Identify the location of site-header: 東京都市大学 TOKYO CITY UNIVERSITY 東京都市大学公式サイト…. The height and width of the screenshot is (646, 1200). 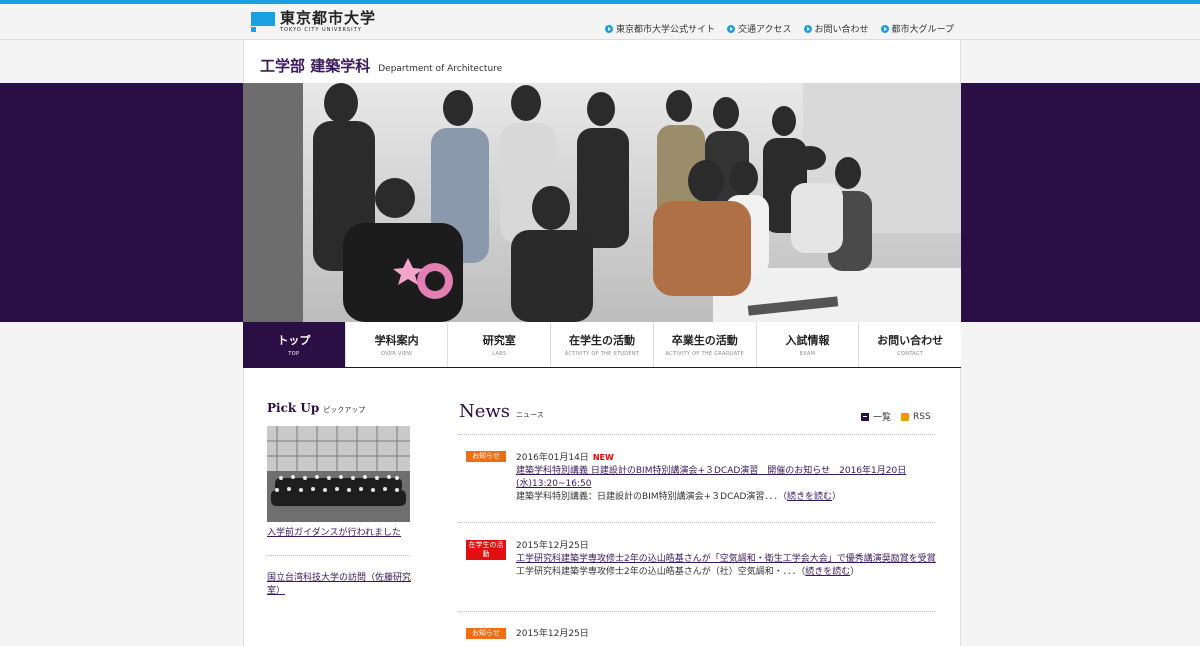
(600, 22).